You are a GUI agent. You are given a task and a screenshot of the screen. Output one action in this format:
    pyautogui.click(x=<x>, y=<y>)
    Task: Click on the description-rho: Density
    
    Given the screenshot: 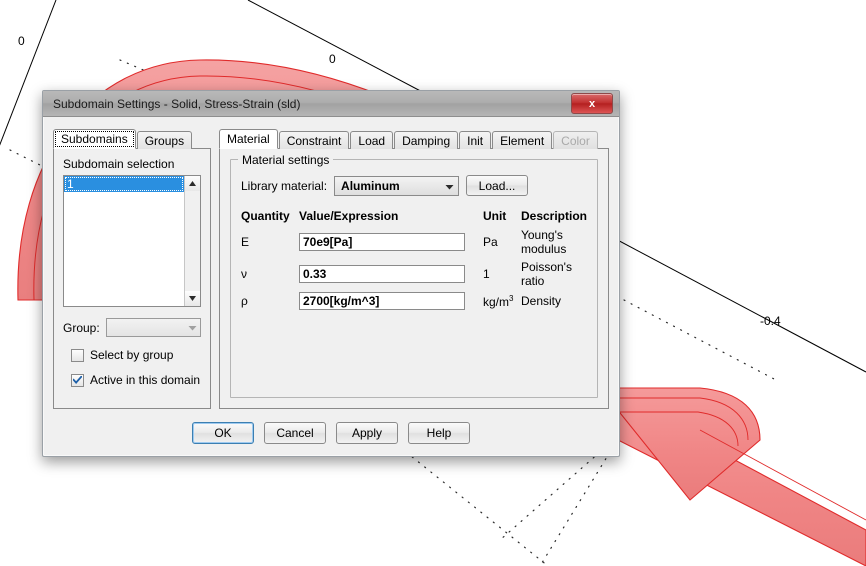 What is the action you would take?
    pyautogui.click(x=540, y=301)
    